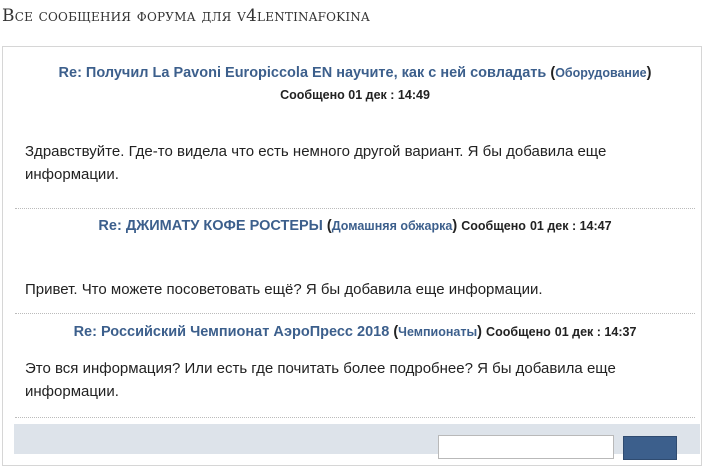  I want to click on page-title: Все сообщения форума для v4lentinafokina, so click(186, 16).